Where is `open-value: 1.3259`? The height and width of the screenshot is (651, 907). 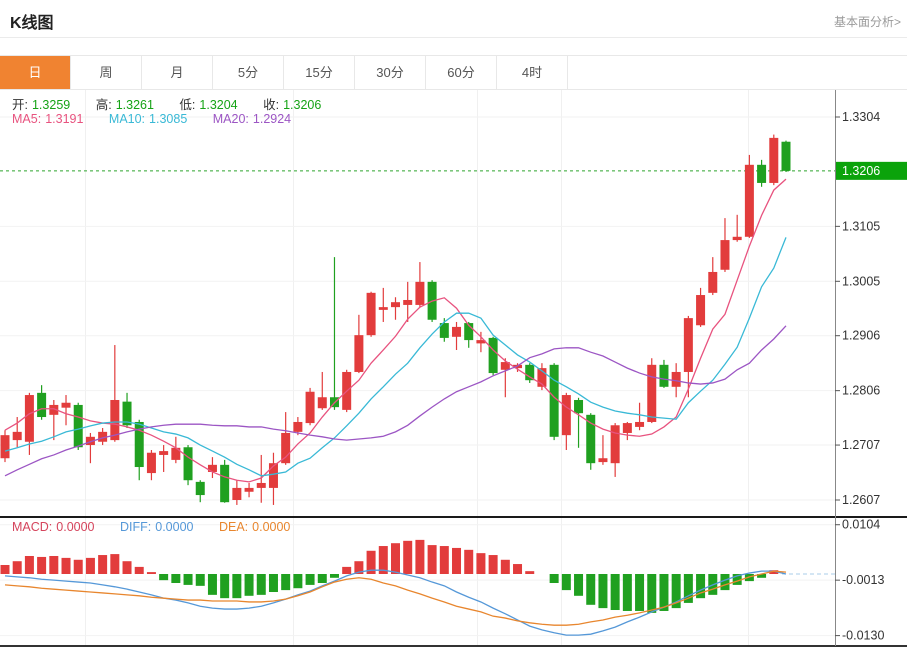 open-value: 1.3259 is located at coordinates (51, 105).